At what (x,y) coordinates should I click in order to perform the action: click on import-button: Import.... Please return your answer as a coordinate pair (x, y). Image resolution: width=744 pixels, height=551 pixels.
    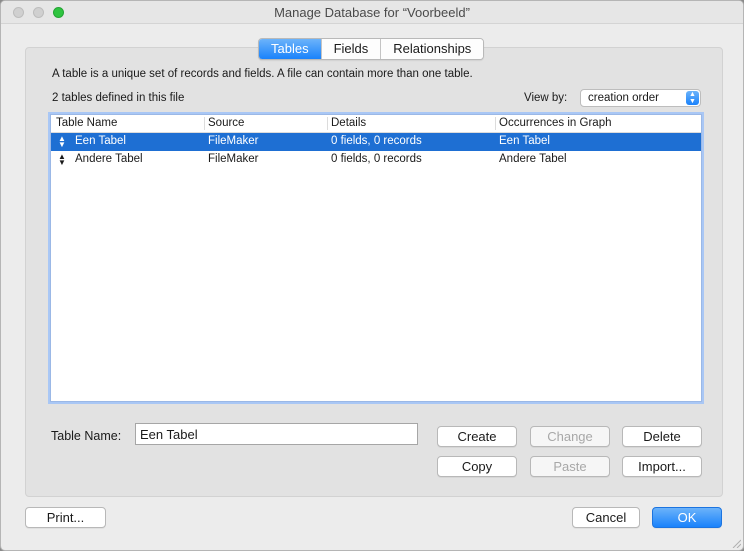
    Looking at the image, I should click on (662, 466).